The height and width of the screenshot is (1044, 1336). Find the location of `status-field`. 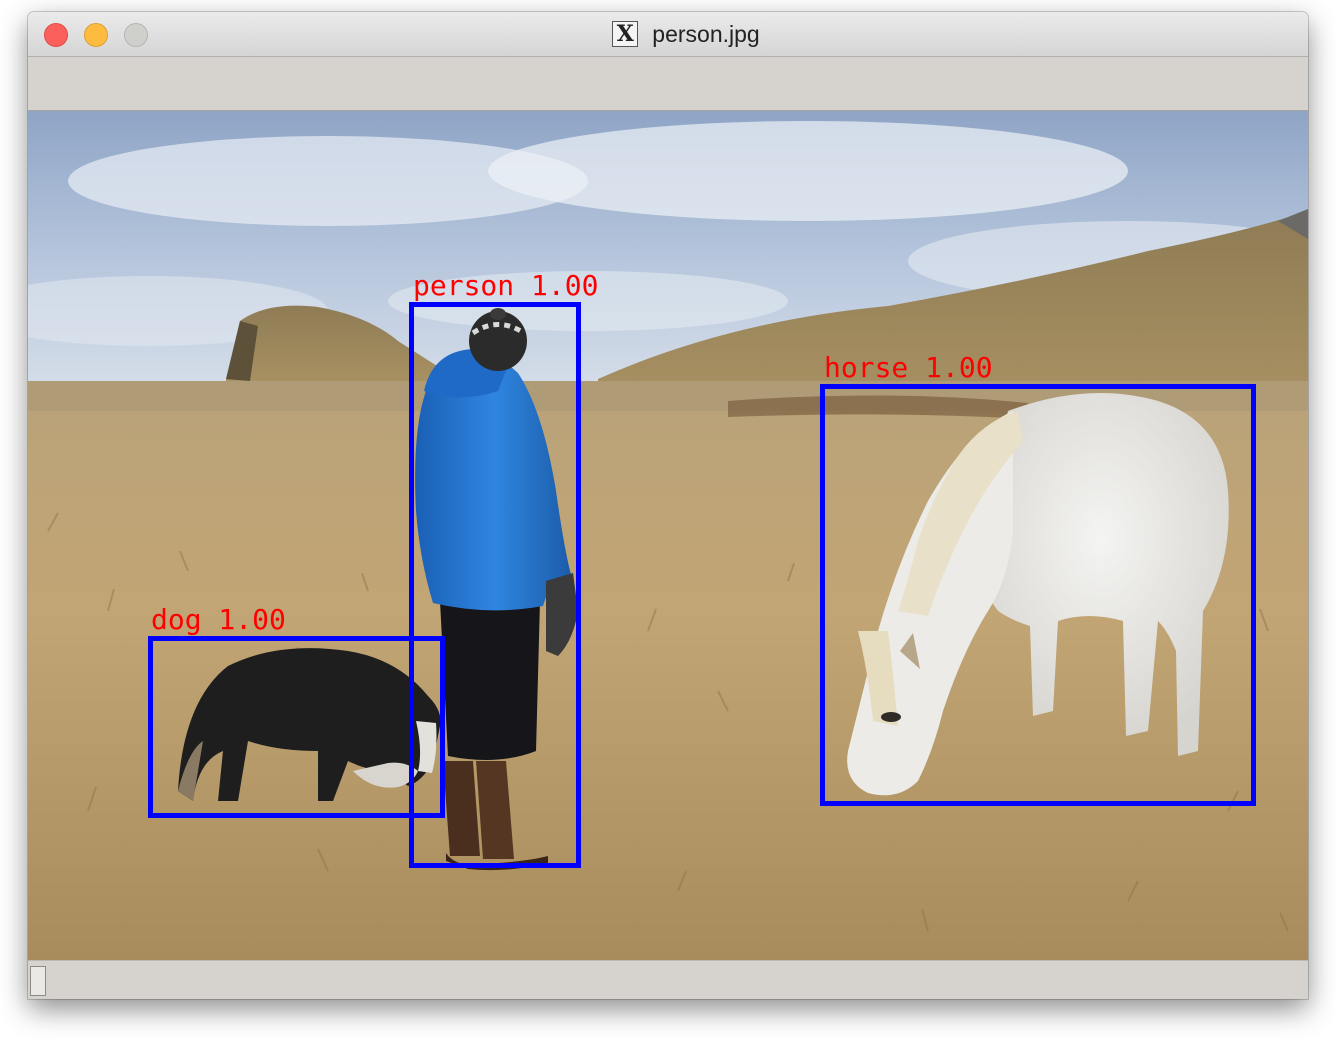

status-field is located at coordinates (38, 981).